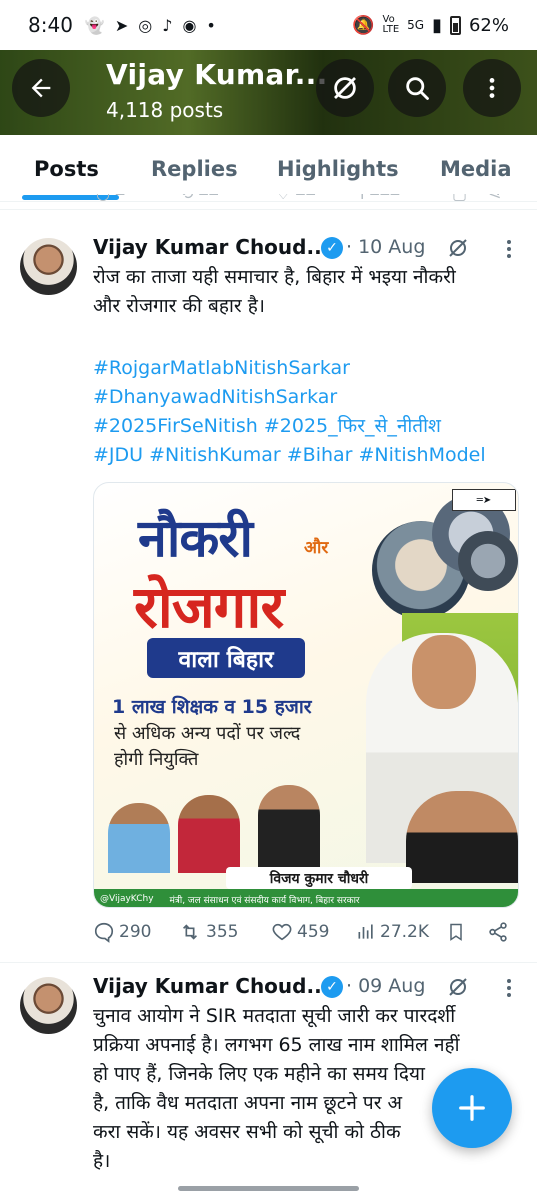  I want to click on more-options-button, so click(492, 88).